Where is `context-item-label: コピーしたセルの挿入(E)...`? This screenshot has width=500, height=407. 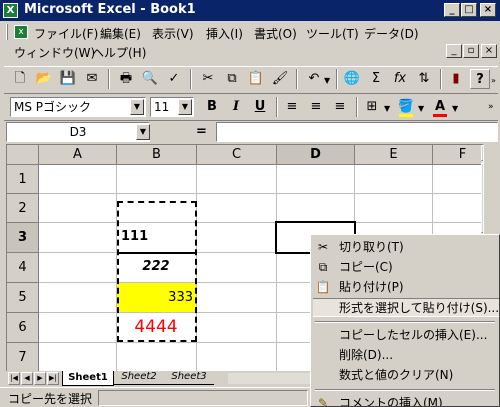
context-item-label: コピーしたセルの挿入(E)... is located at coordinates (413, 335).